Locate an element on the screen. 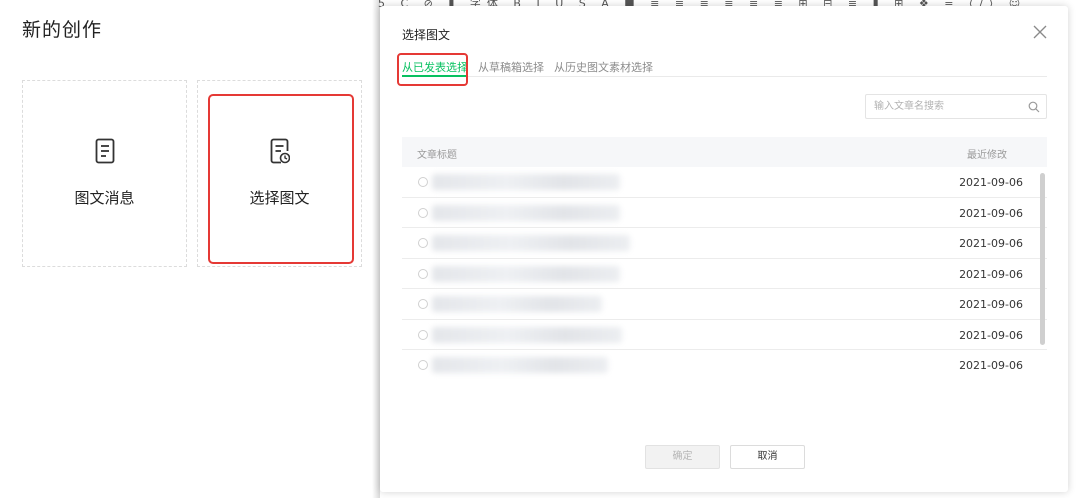 The height and width of the screenshot is (498, 1080). search-box is located at coordinates (956, 106).